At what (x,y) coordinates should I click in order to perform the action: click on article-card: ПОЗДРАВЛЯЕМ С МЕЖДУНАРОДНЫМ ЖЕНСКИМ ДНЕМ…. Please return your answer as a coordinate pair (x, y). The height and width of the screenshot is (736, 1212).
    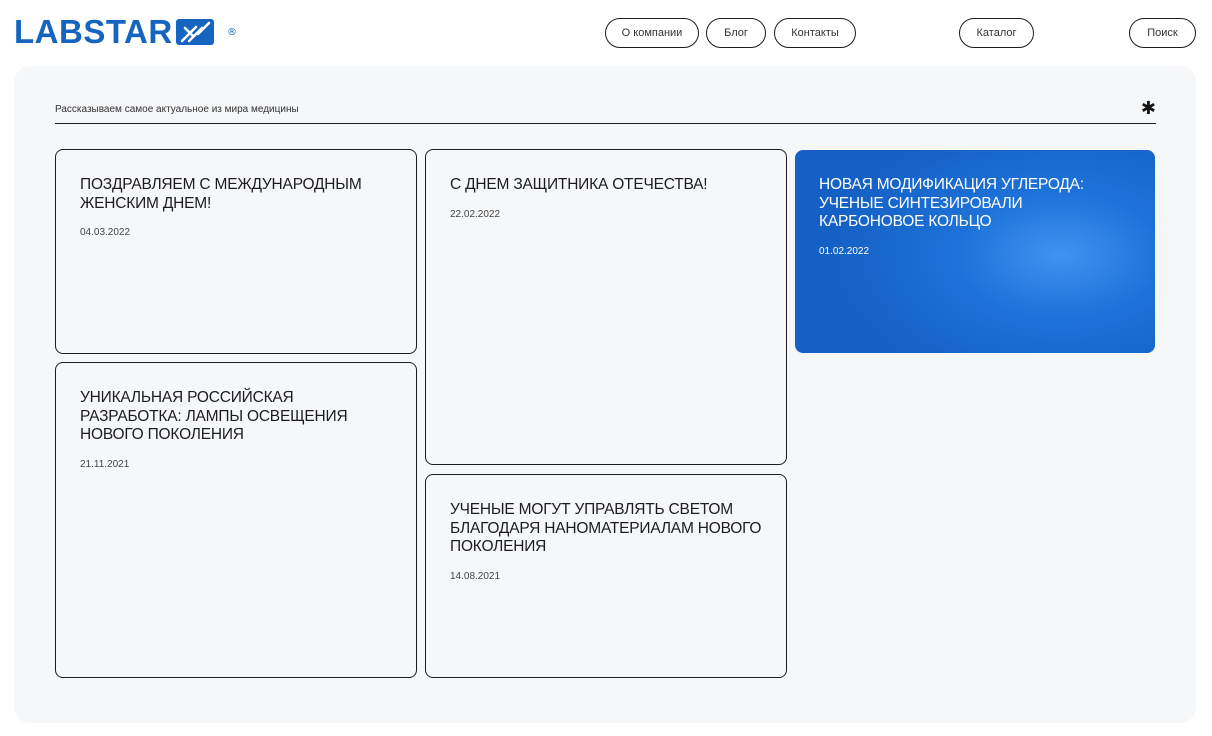
    Looking at the image, I should click on (236, 251).